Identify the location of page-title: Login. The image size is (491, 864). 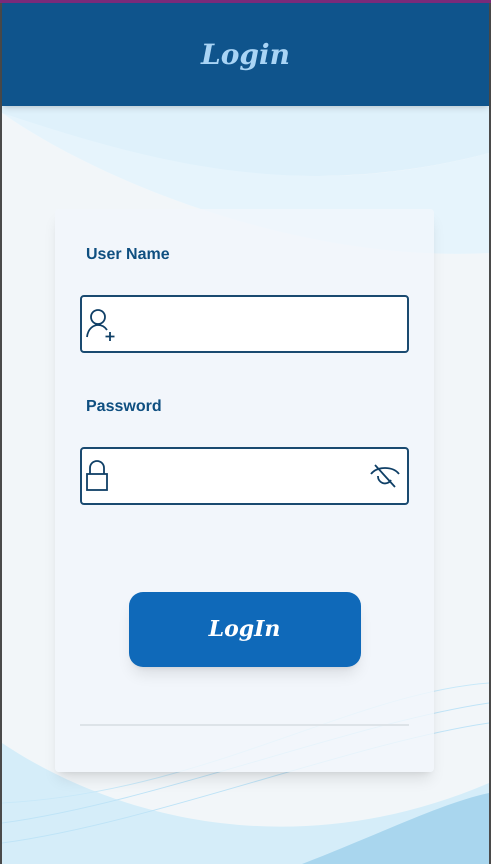
(245, 54).